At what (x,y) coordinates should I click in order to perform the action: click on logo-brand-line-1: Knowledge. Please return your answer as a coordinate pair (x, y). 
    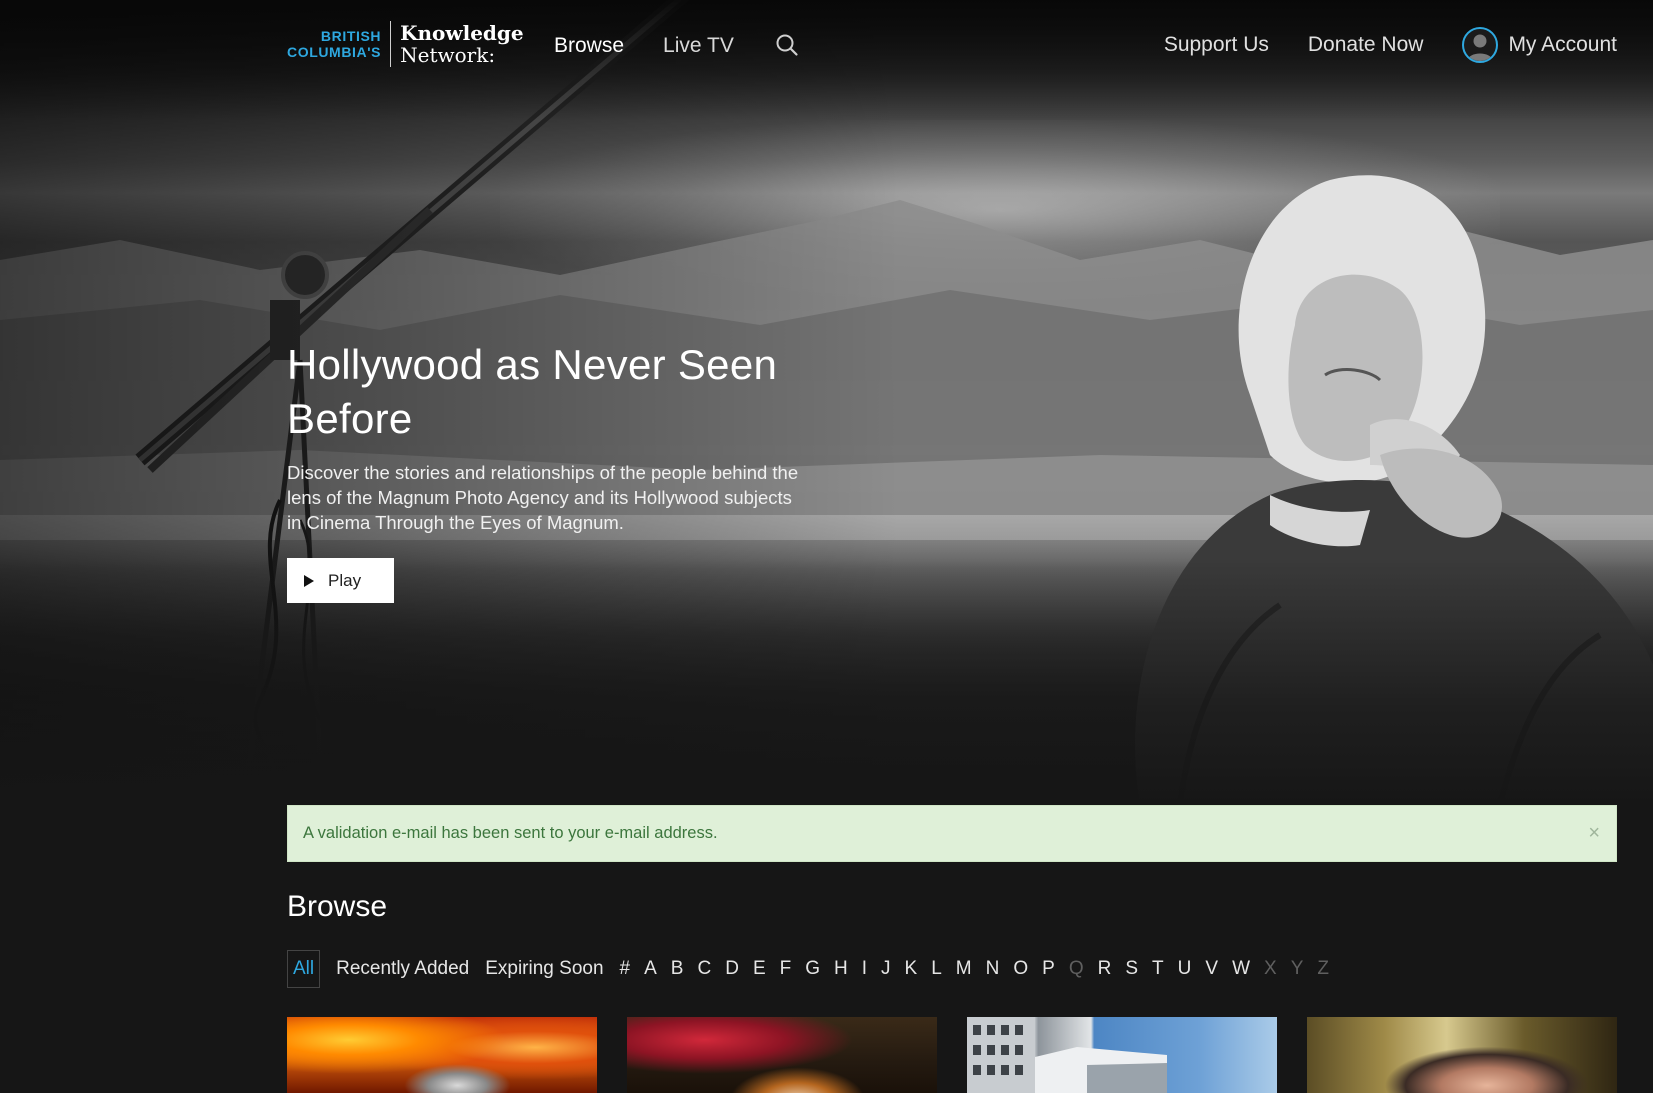
    Looking at the image, I should click on (462, 33).